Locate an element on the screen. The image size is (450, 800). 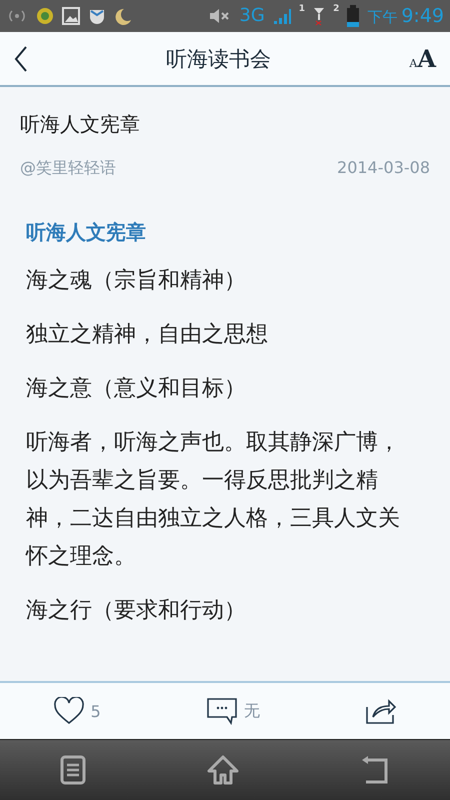
like-button: 5 is located at coordinates (76, 711).